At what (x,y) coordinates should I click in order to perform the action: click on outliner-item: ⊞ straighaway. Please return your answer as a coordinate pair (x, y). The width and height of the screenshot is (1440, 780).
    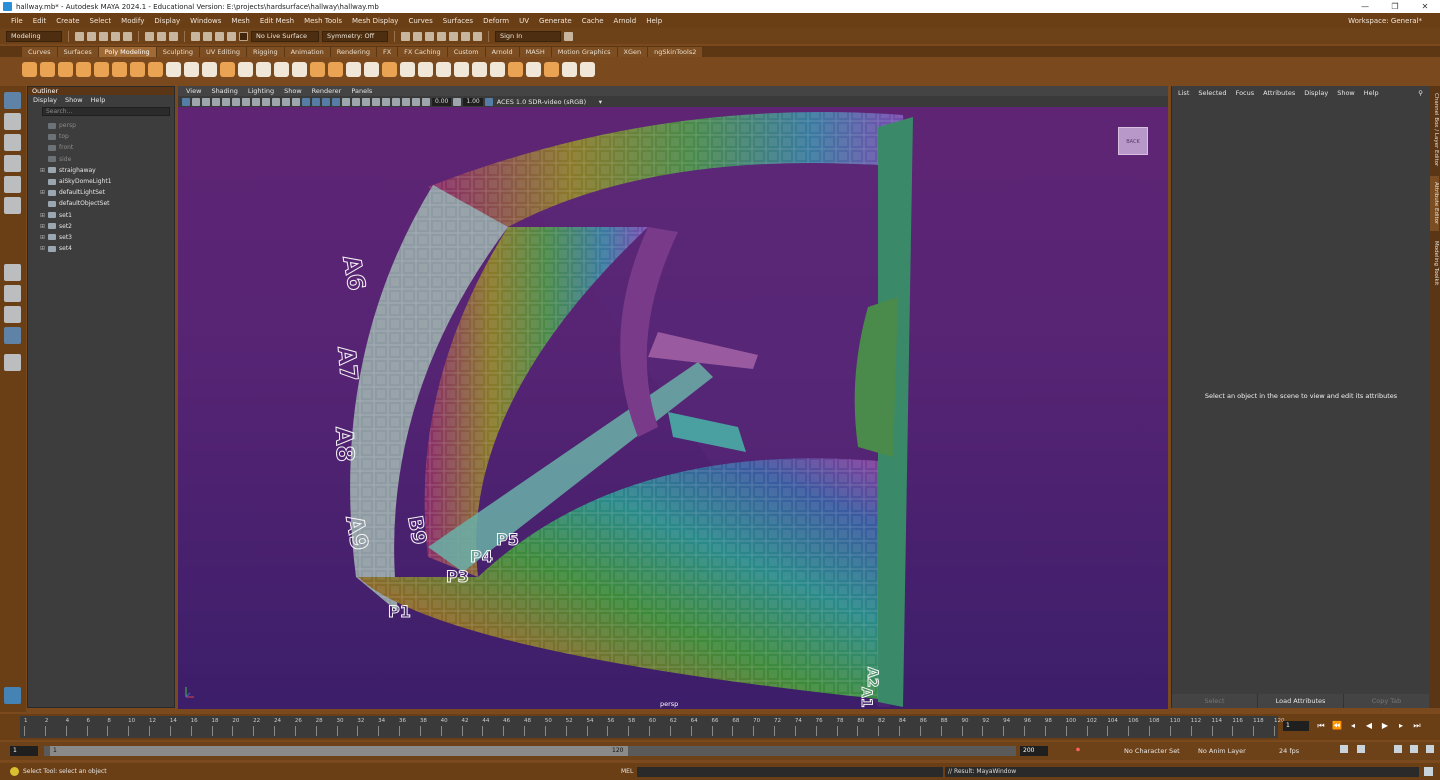
    Looking at the image, I should click on (101, 170).